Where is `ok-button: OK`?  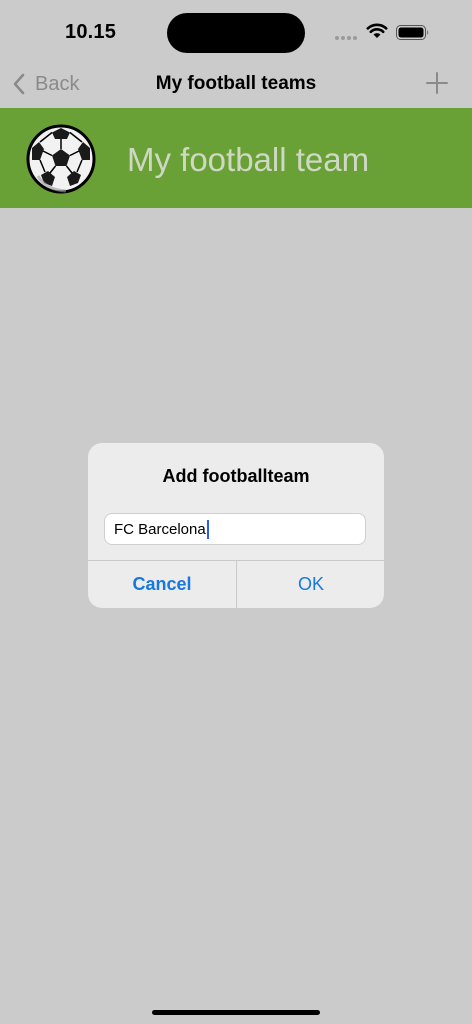
ok-button: OK is located at coordinates (310, 584).